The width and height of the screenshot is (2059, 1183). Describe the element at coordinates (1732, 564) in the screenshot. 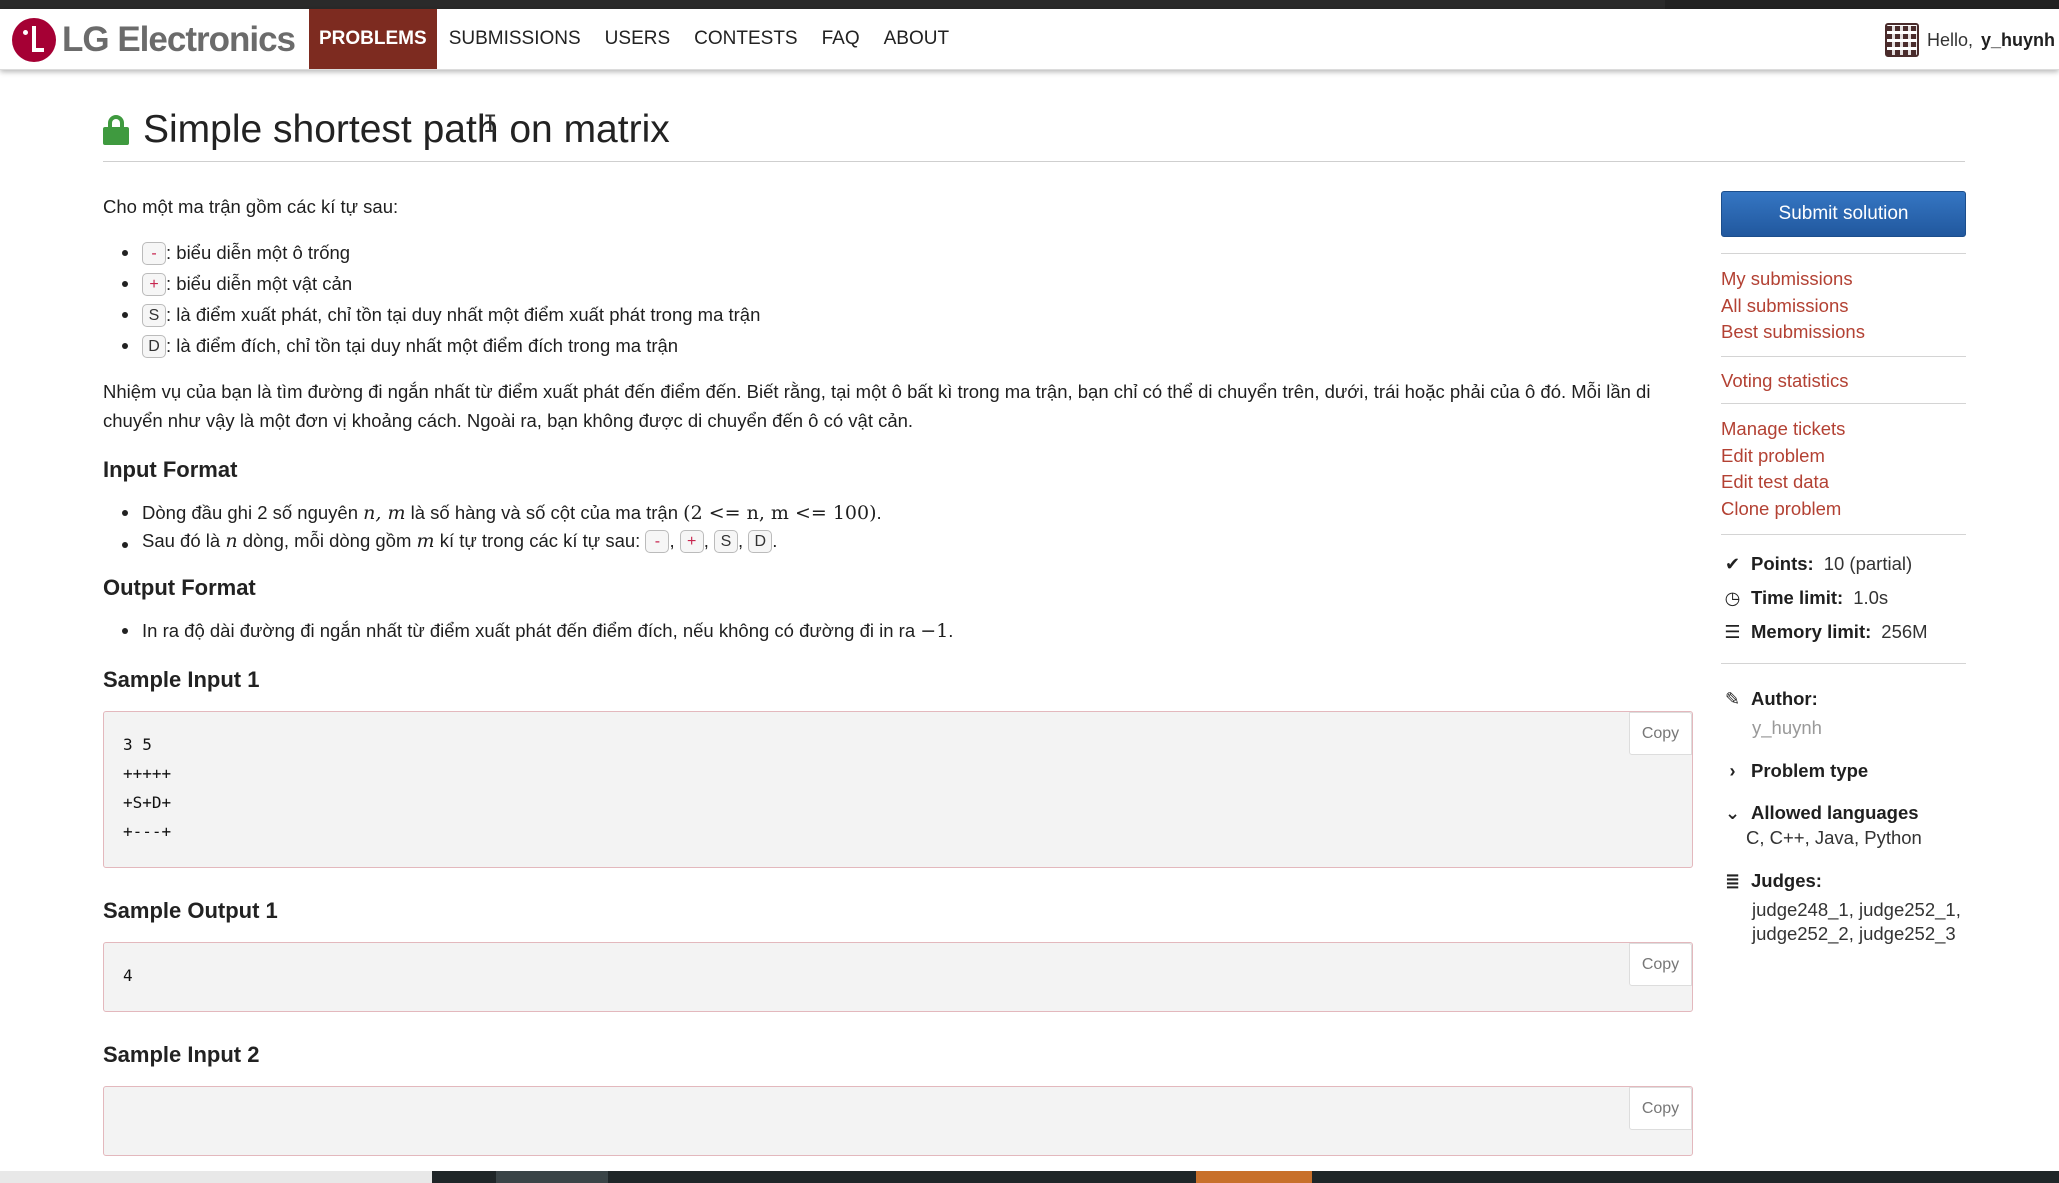

I see `check-icon: ✔` at that location.